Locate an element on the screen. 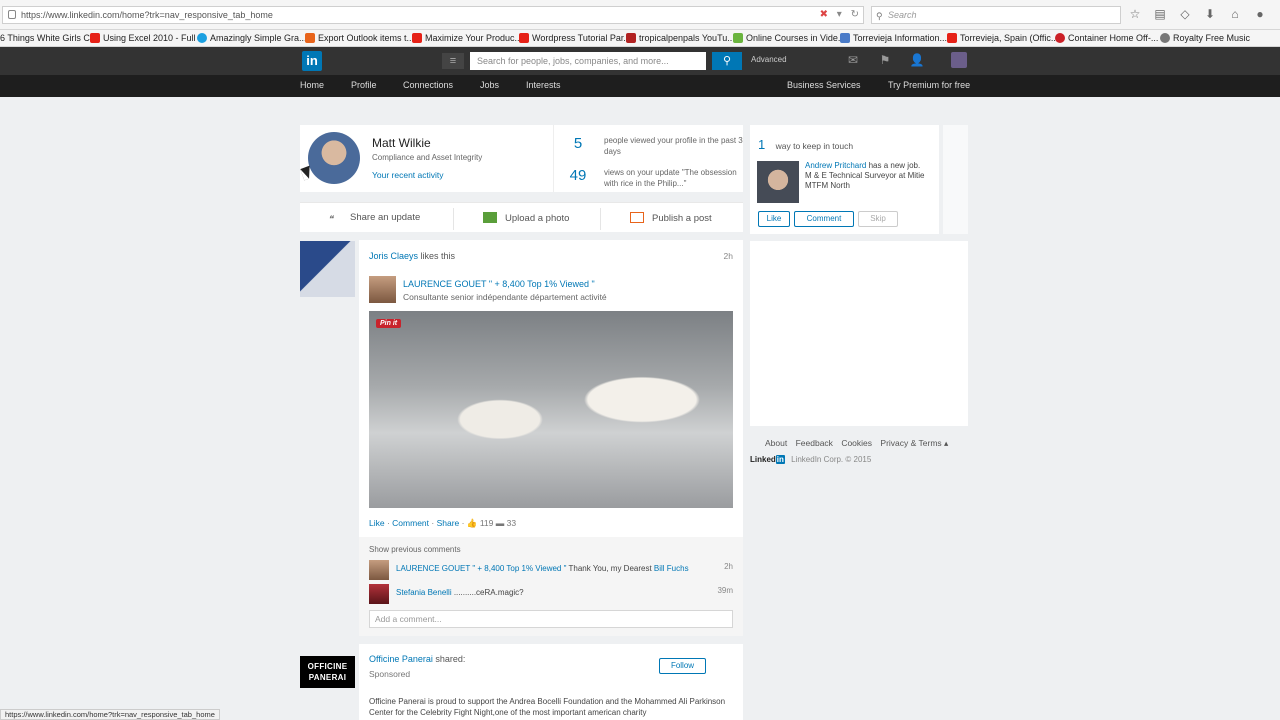 This screenshot has height=720, width=1280. share-update-button: ❝ Share an update is located at coordinates (374, 218).